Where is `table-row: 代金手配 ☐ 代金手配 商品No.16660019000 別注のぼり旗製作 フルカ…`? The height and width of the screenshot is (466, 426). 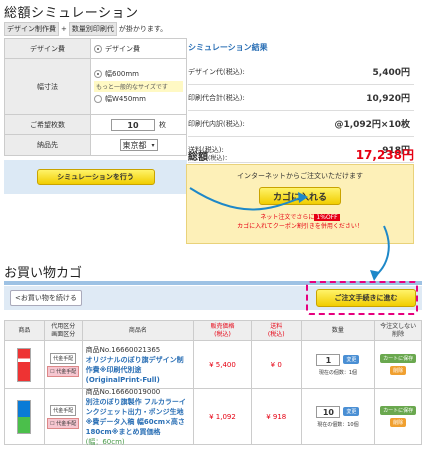
table-row: 代金手配 ☐ 代金手配 商品No.16660019000 別注のぼり旗製作 フルカ… is located at coordinates (213, 417).